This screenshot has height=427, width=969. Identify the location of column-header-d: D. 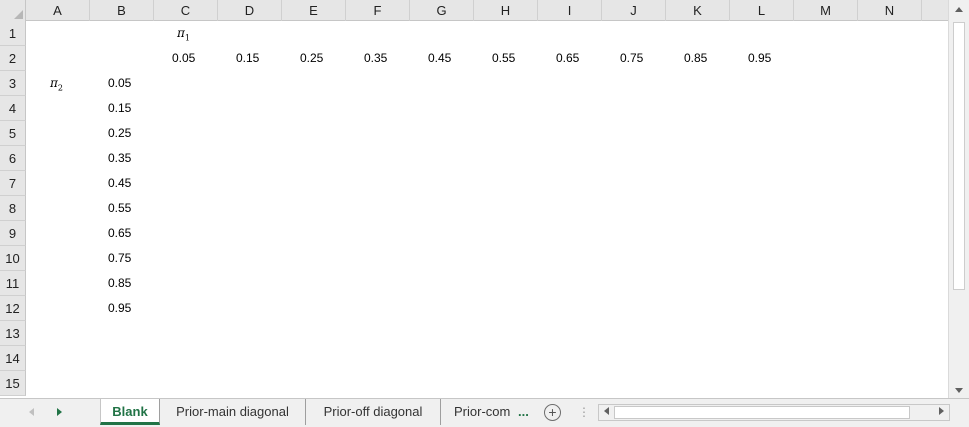
(250, 10).